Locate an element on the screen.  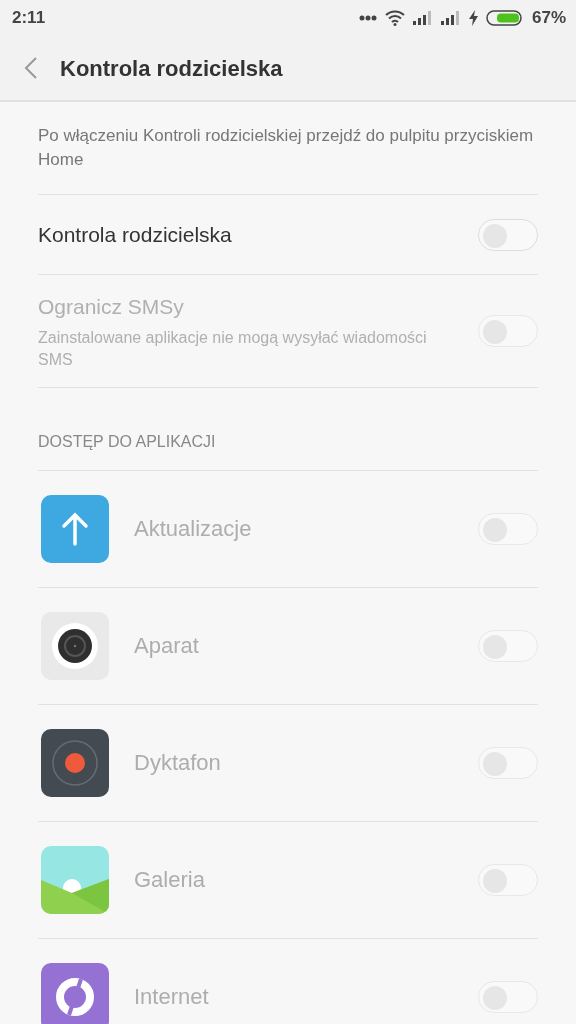
update-app-icon is located at coordinates (75, 528).